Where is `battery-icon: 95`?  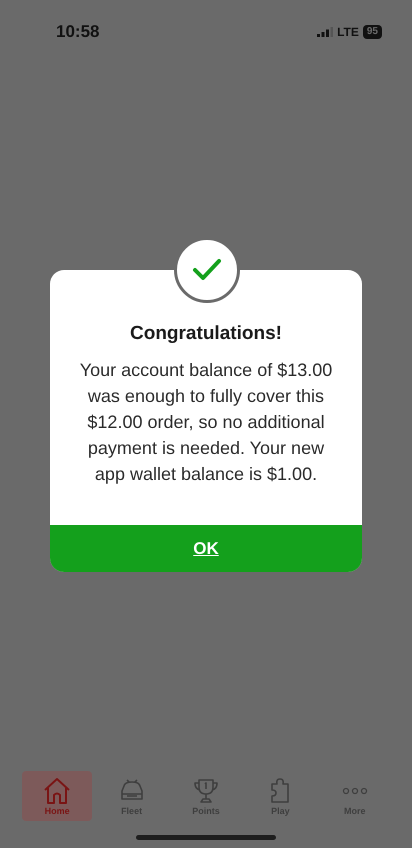 battery-icon: 95 is located at coordinates (372, 32).